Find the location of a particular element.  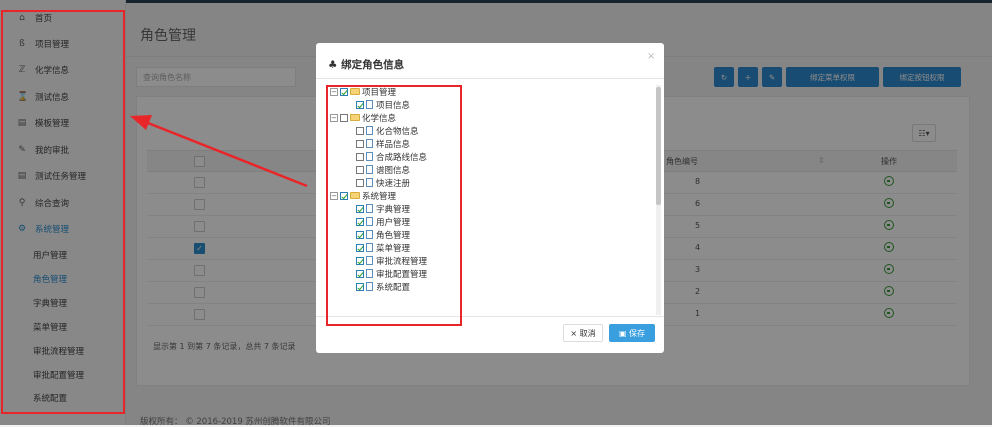

modal-title-text: 绑定角色信息 is located at coordinates (373, 65).